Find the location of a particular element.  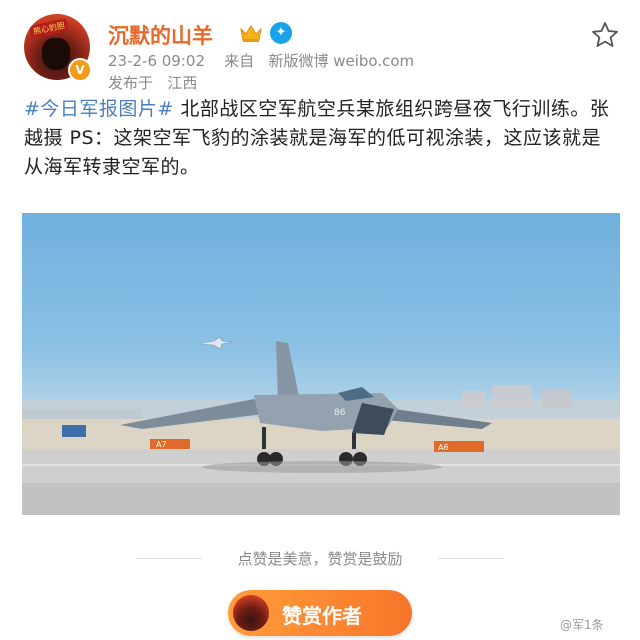

distant-aircraft is located at coordinates (217, 343).